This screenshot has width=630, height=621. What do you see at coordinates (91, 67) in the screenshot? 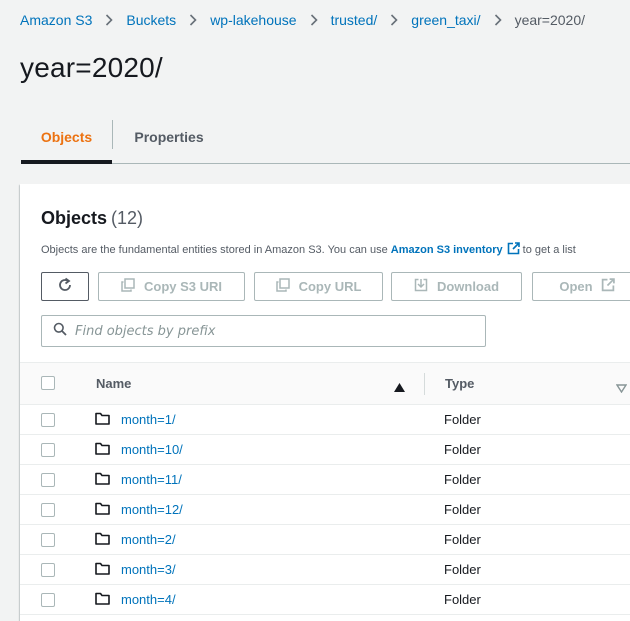
I see `page-title: year=2020/` at bounding box center [91, 67].